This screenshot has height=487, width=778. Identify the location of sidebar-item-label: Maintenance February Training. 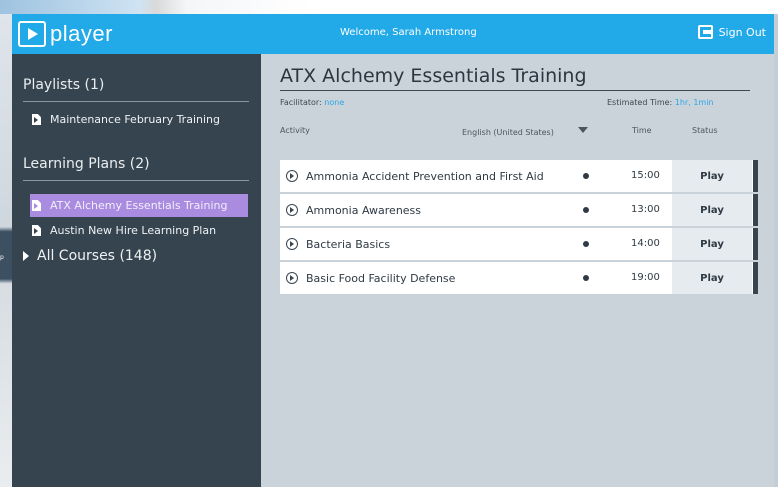
(135, 119).